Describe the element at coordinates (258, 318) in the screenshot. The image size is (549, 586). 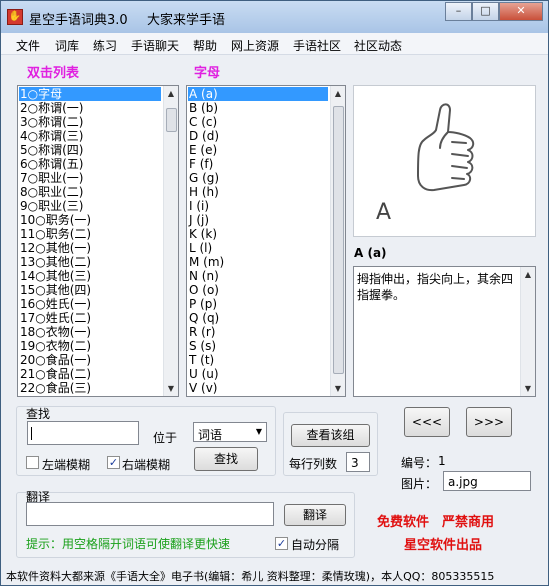
I see `sign-list-item: Q (q)` at that location.